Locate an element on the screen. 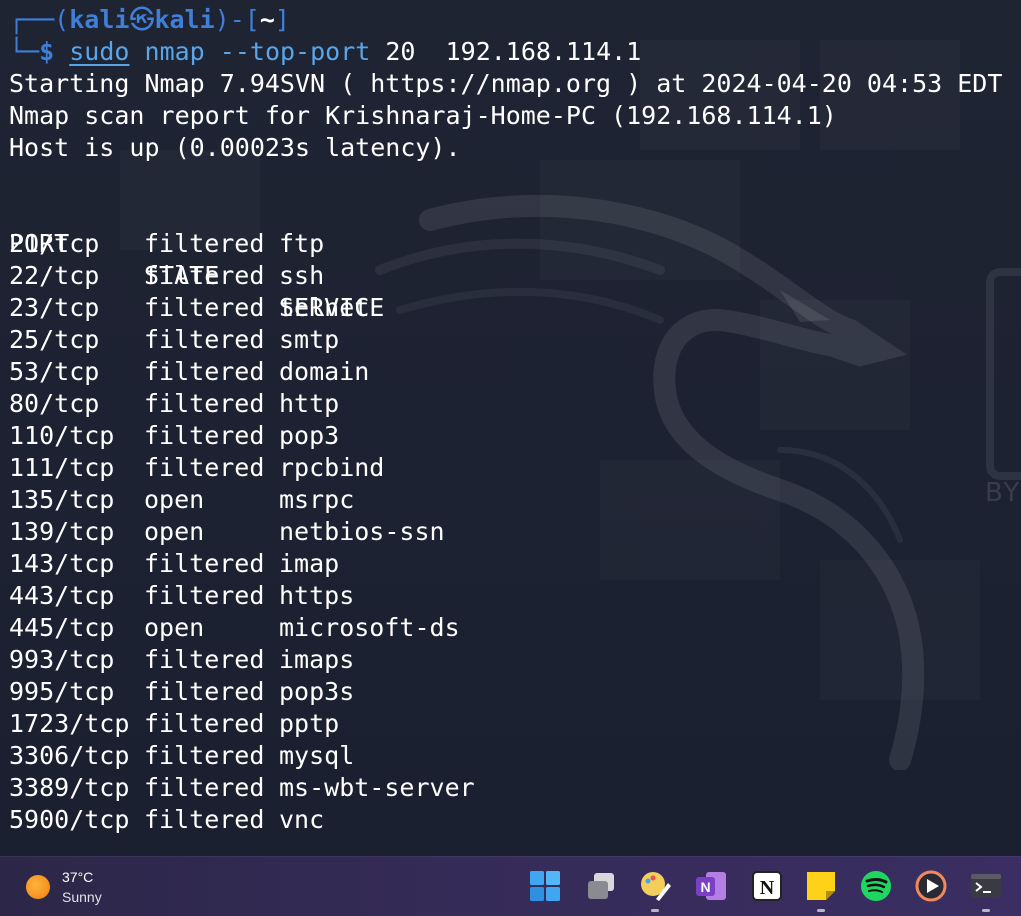 The image size is (1021, 916). service-cell: imap is located at coordinates (309, 563).